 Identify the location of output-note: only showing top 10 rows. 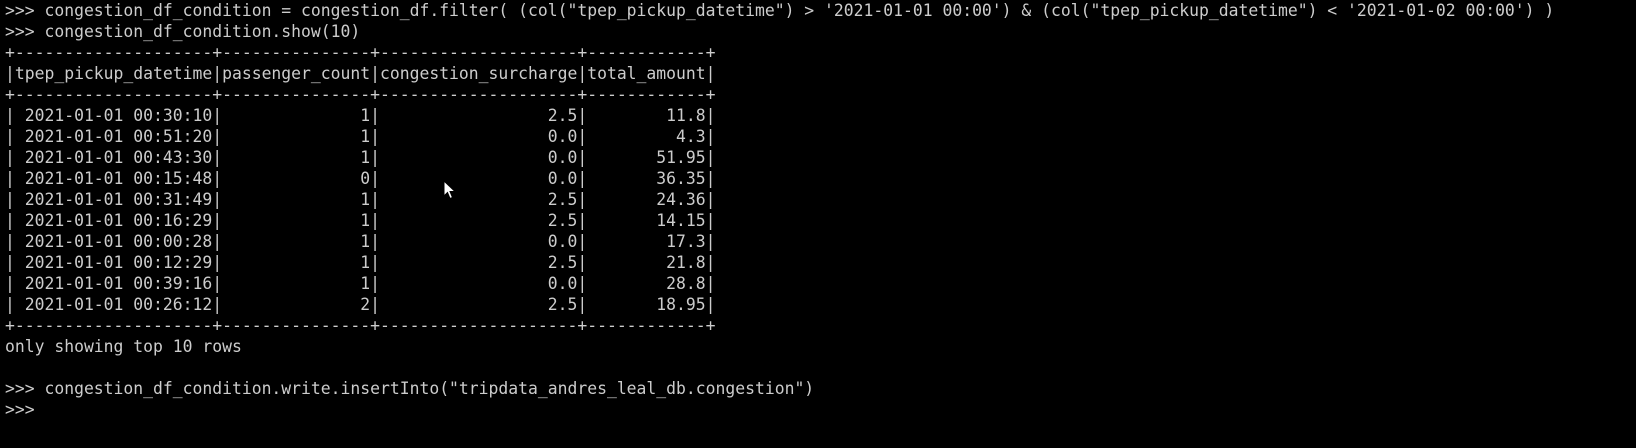
(123, 346).